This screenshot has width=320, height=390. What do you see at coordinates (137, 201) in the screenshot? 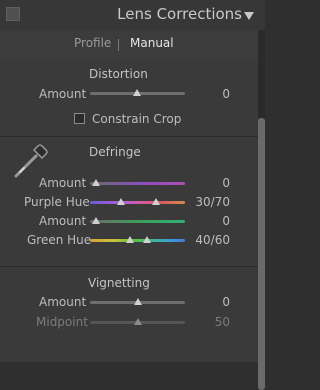
I see `defringe-purple-hue-slider` at bounding box center [137, 201].